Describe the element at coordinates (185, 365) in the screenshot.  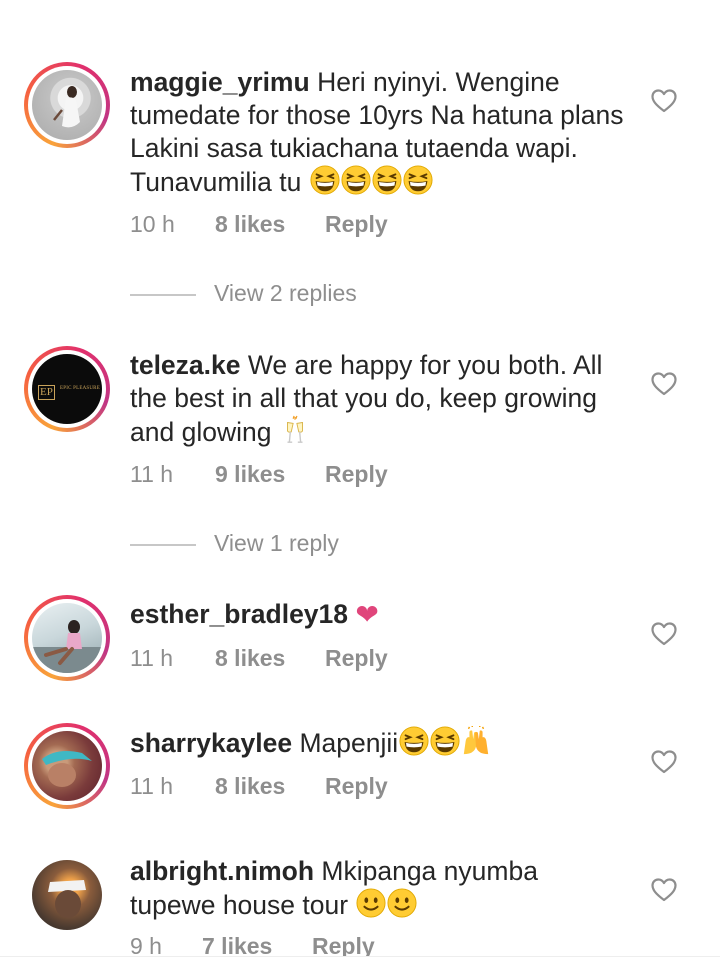
I see `username: teleza.ke` at that location.